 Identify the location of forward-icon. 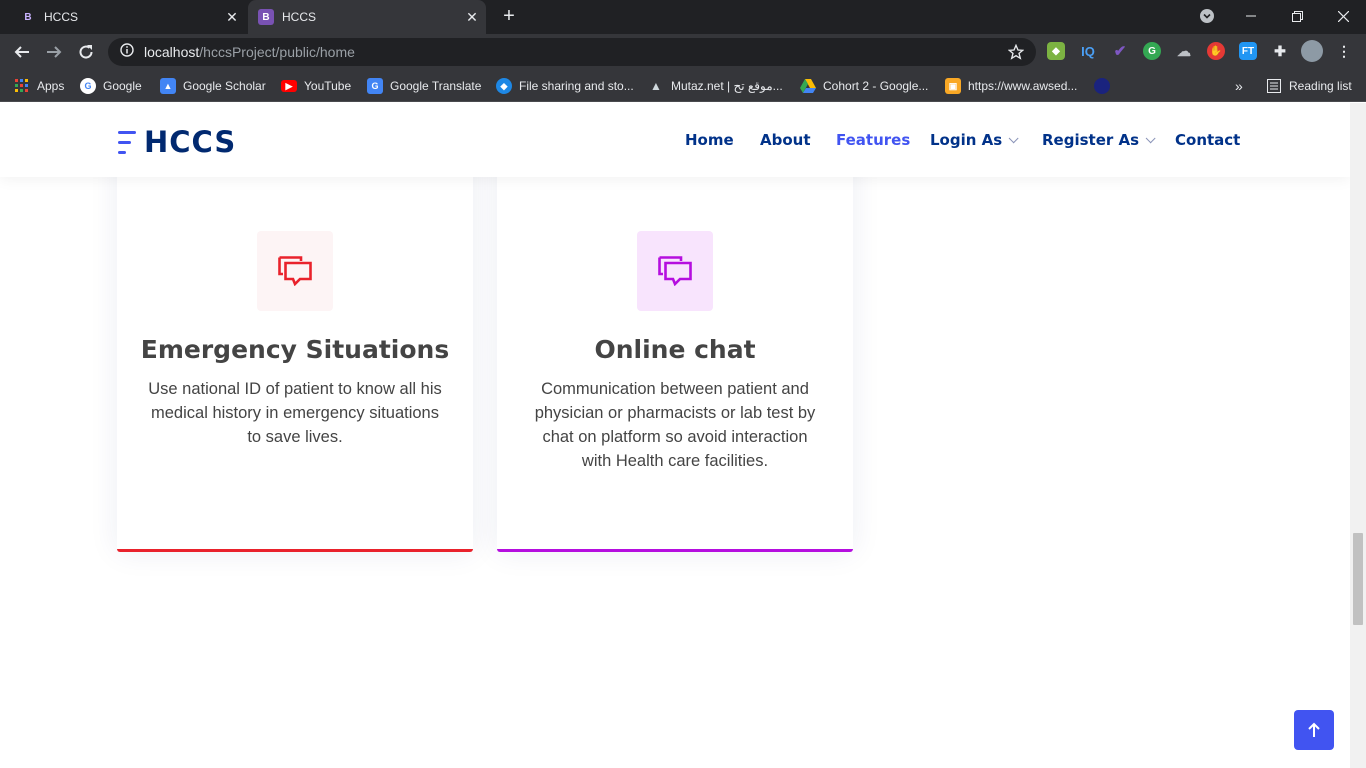
(54, 52).